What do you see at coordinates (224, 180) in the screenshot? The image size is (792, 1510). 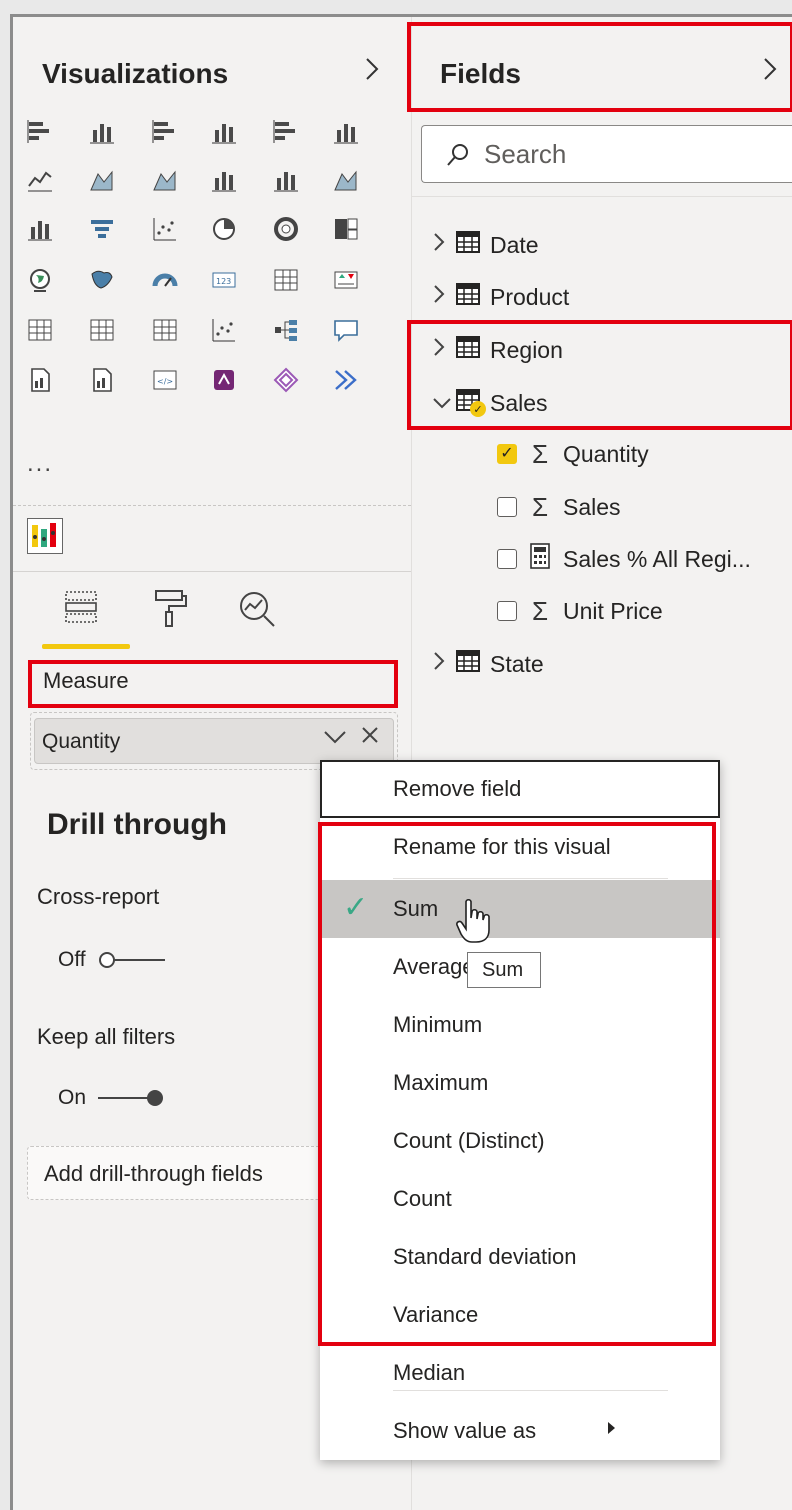 I see `line-clustered-column-icon` at bounding box center [224, 180].